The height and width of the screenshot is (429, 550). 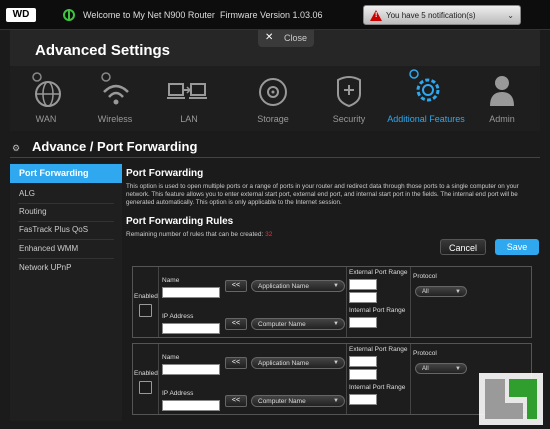 I want to click on nav-label: Additional Features, so click(x=426, y=119).